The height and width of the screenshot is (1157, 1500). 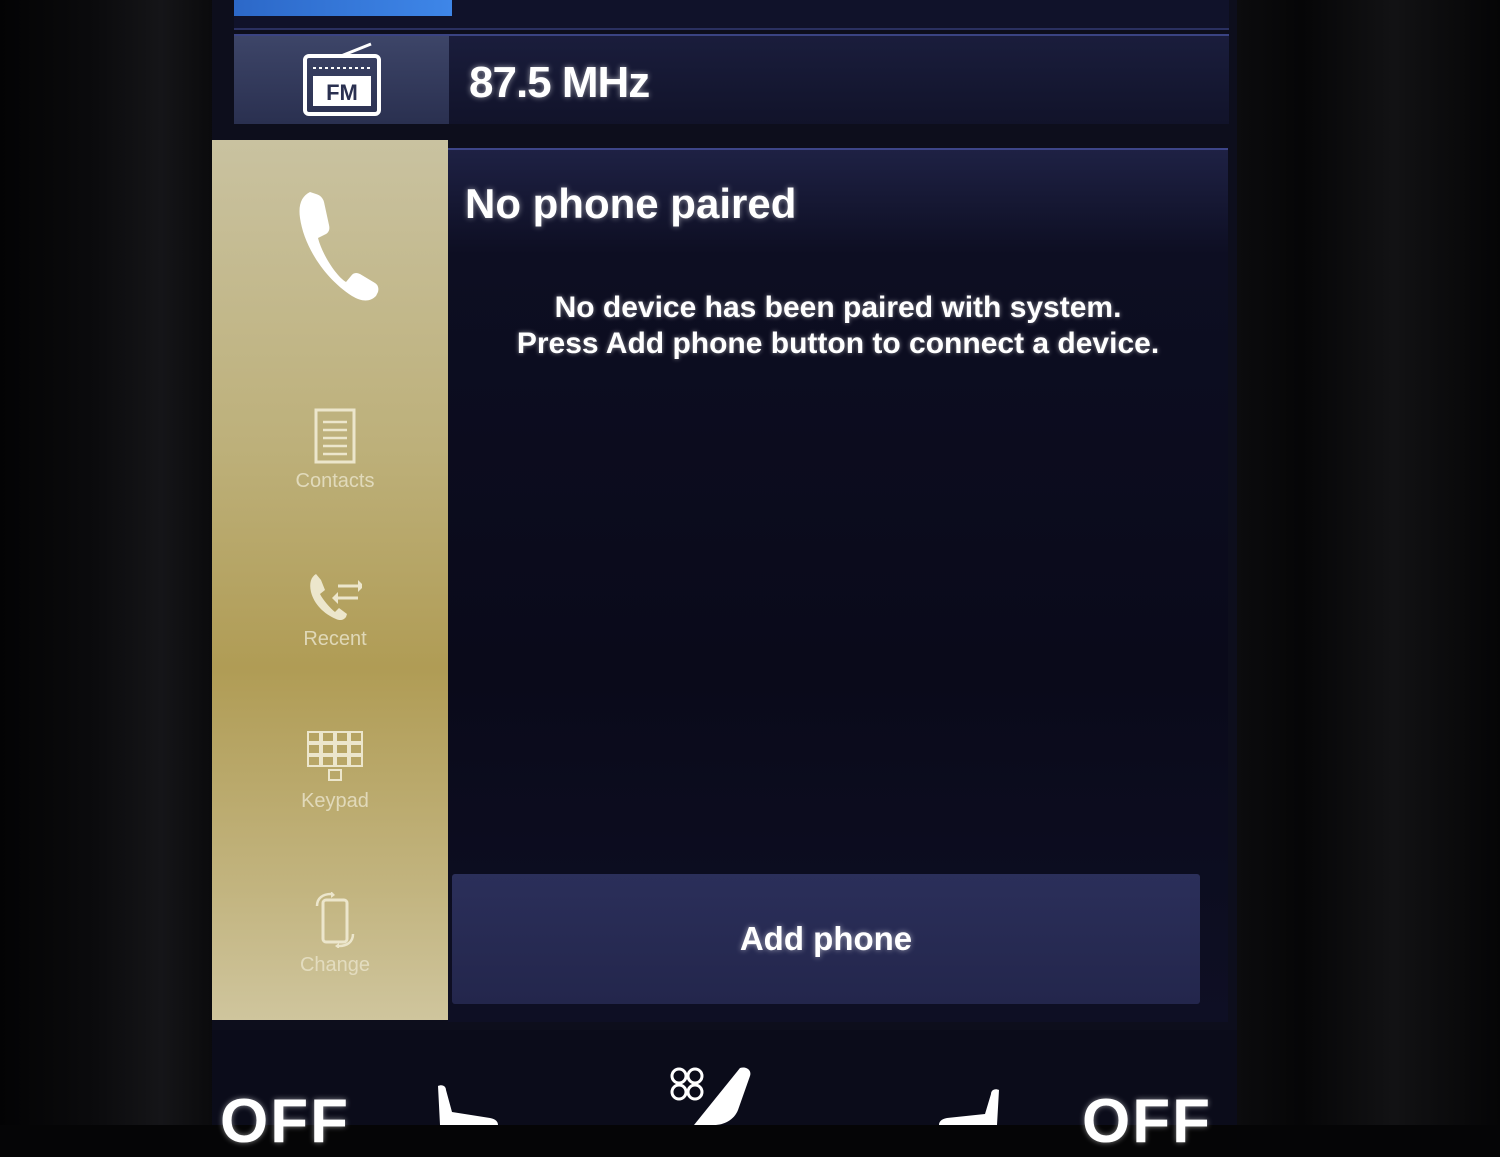 I want to click on radio-frequency: 87.5 MHz, so click(x=559, y=82).